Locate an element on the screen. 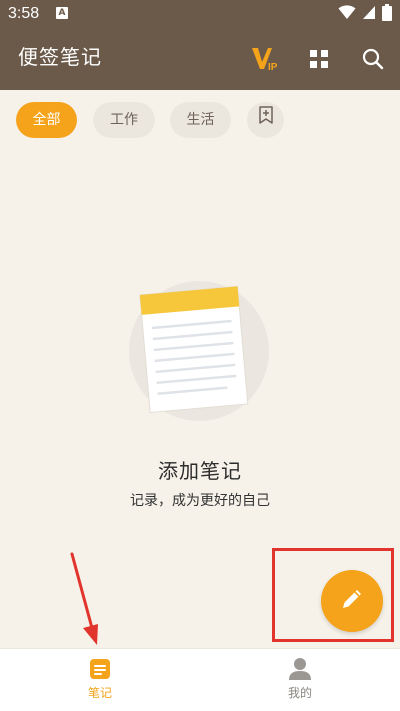 This screenshot has height=711, width=400. empty-state-title: 添加笔记 is located at coordinates (200, 471).